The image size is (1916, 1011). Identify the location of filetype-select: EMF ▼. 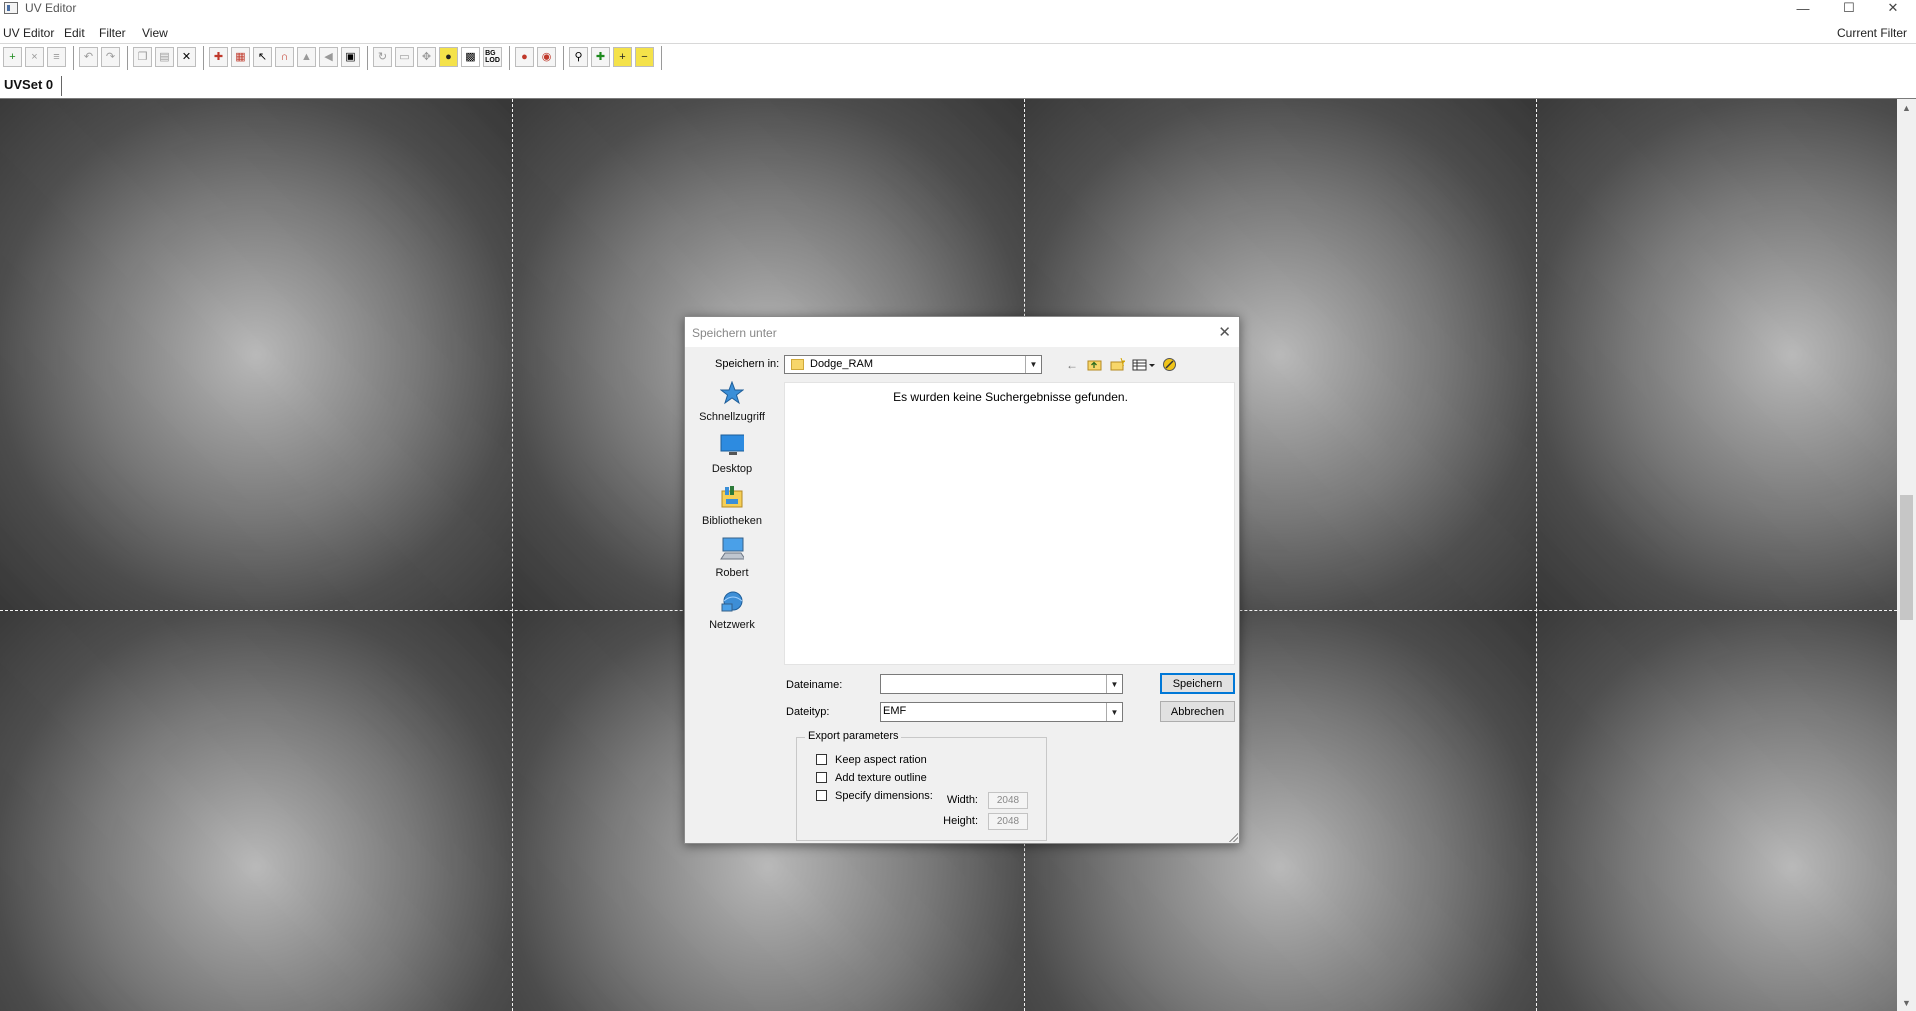
(1001, 712).